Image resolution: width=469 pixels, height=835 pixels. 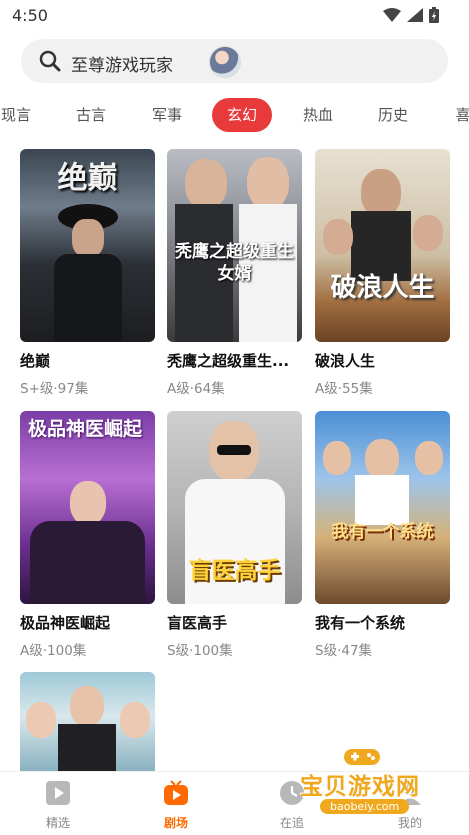 What do you see at coordinates (345, 361) in the screenshot?
I see `drama-title: 破浪人生` at bounding box center [345, 361].